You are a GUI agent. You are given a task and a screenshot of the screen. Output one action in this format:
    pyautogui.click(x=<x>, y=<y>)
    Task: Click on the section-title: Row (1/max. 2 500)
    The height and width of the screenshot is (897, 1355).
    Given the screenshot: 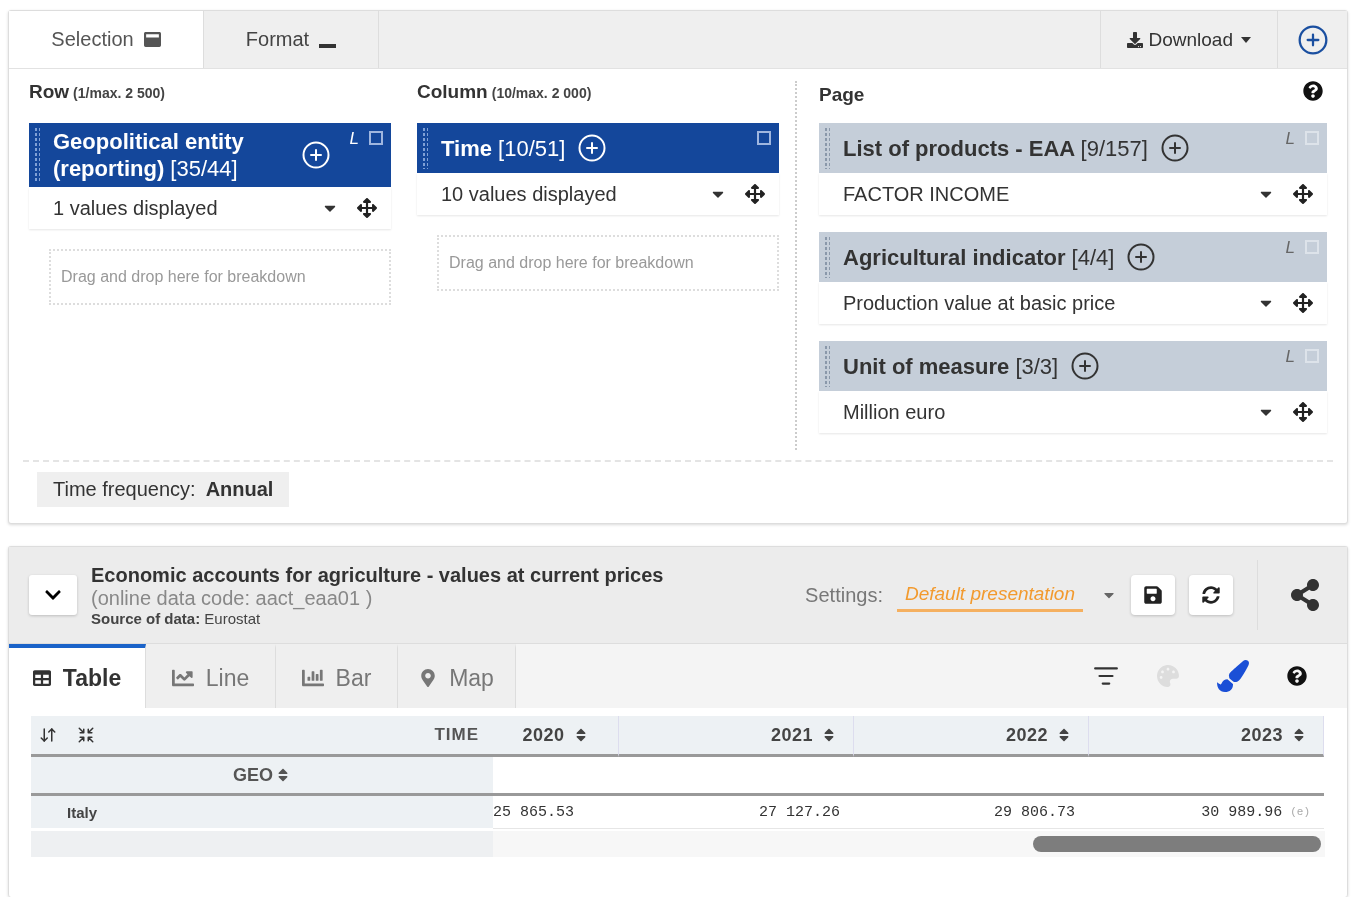 What is the action you would take?
    pyautogui.click(x=97, y=92)
    